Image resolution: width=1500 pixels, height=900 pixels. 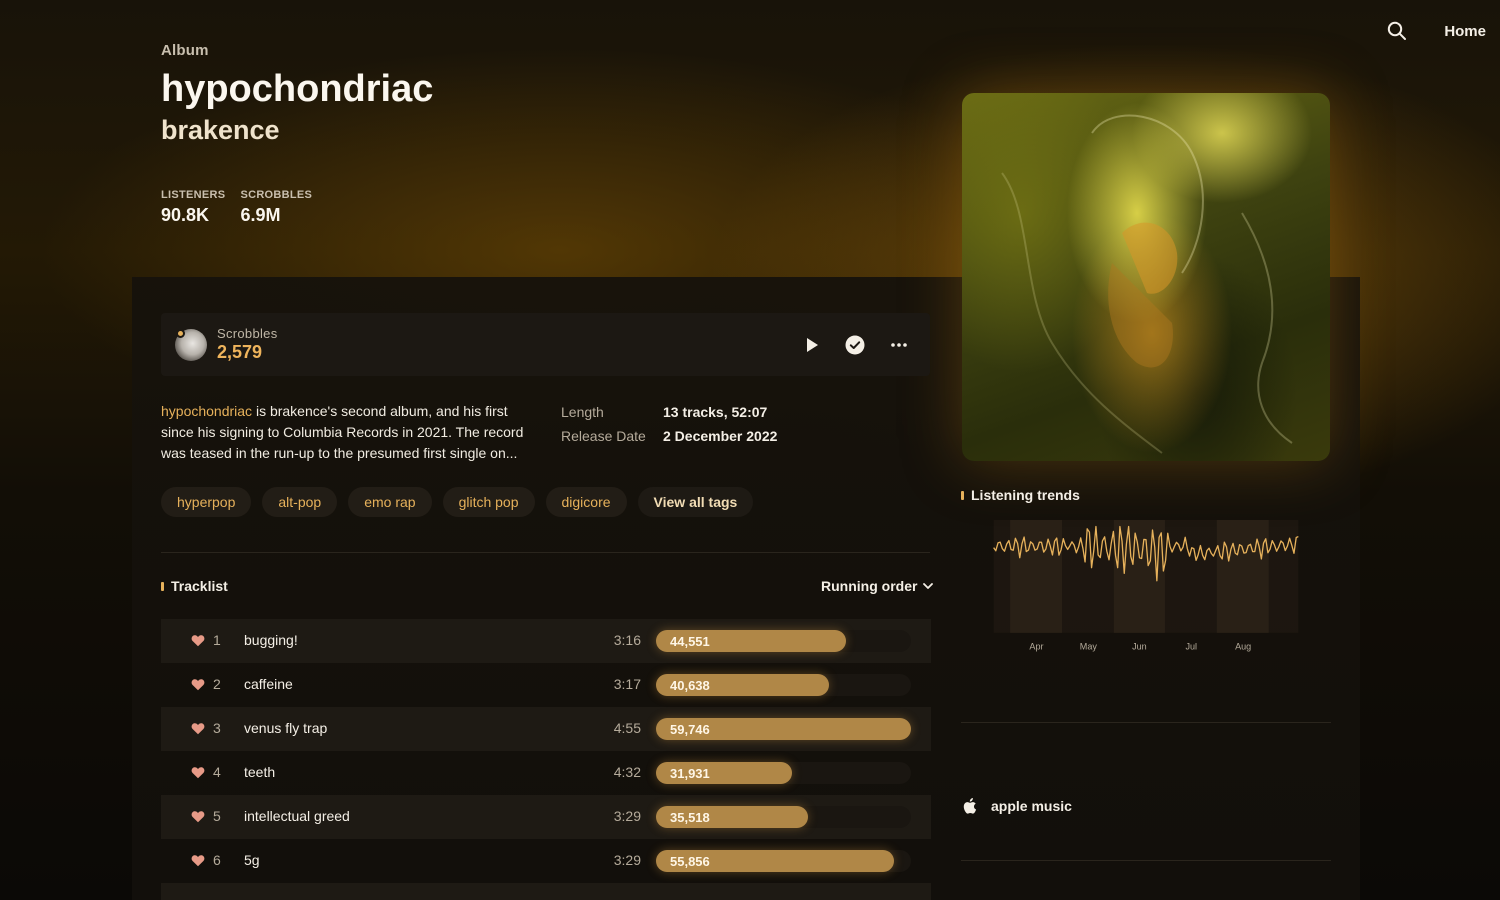 I want to click on user-scrobbles-bar: Scrobbles 2,579, so click(x=545, y=344).